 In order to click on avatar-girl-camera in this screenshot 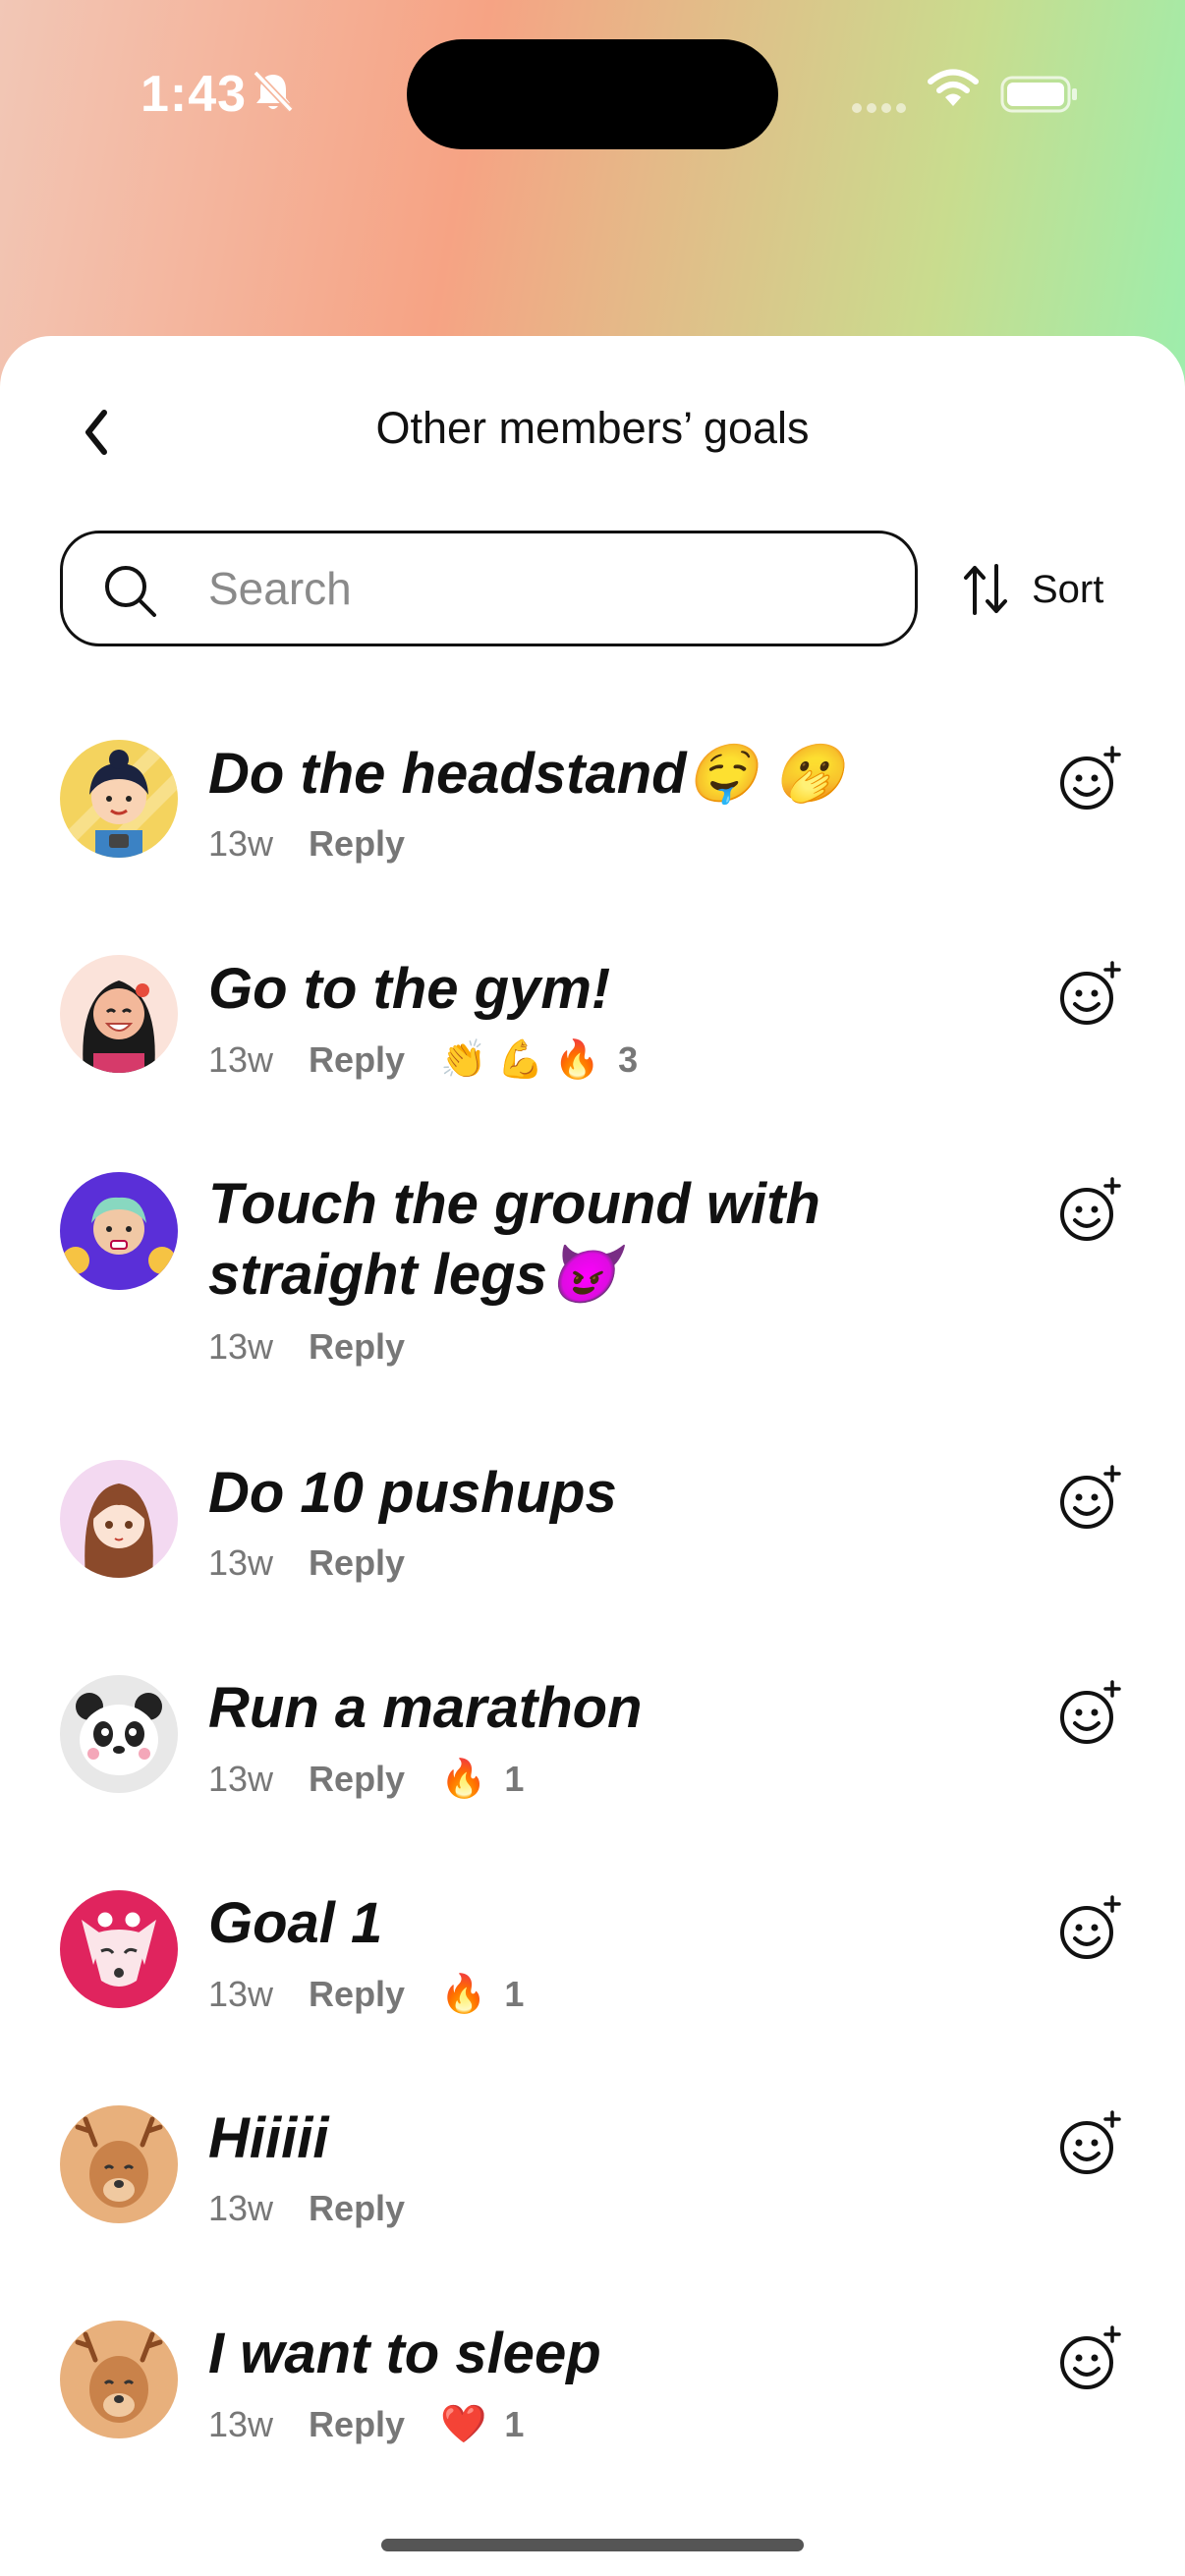, I will do `click(119, 799)`.